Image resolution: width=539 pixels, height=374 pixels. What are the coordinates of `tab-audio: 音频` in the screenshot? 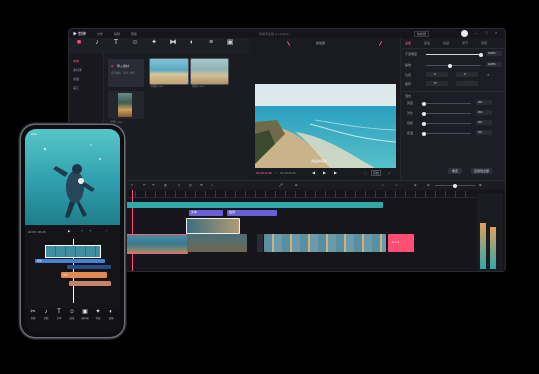 It's located at (484, 43).